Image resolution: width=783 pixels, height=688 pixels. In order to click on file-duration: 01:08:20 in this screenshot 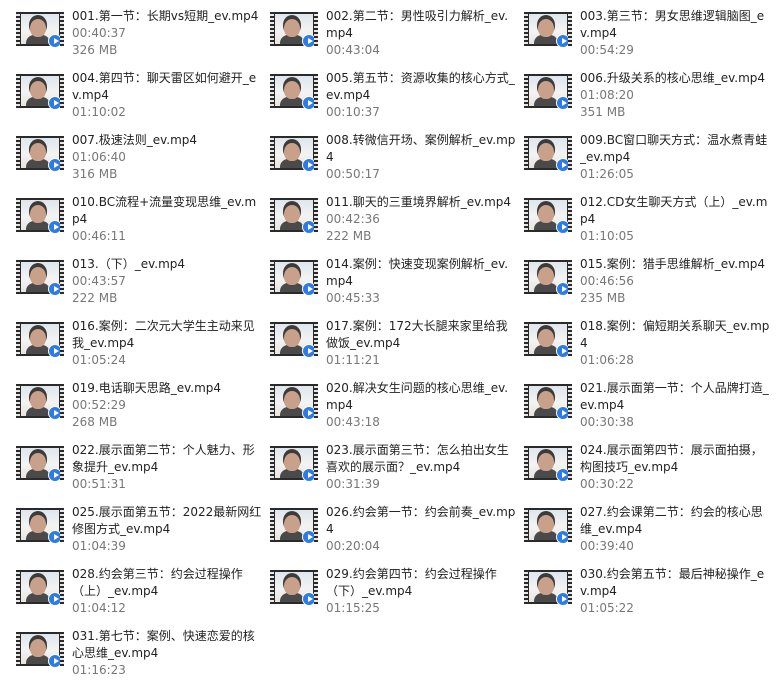, I will do `click(607, 95)`.